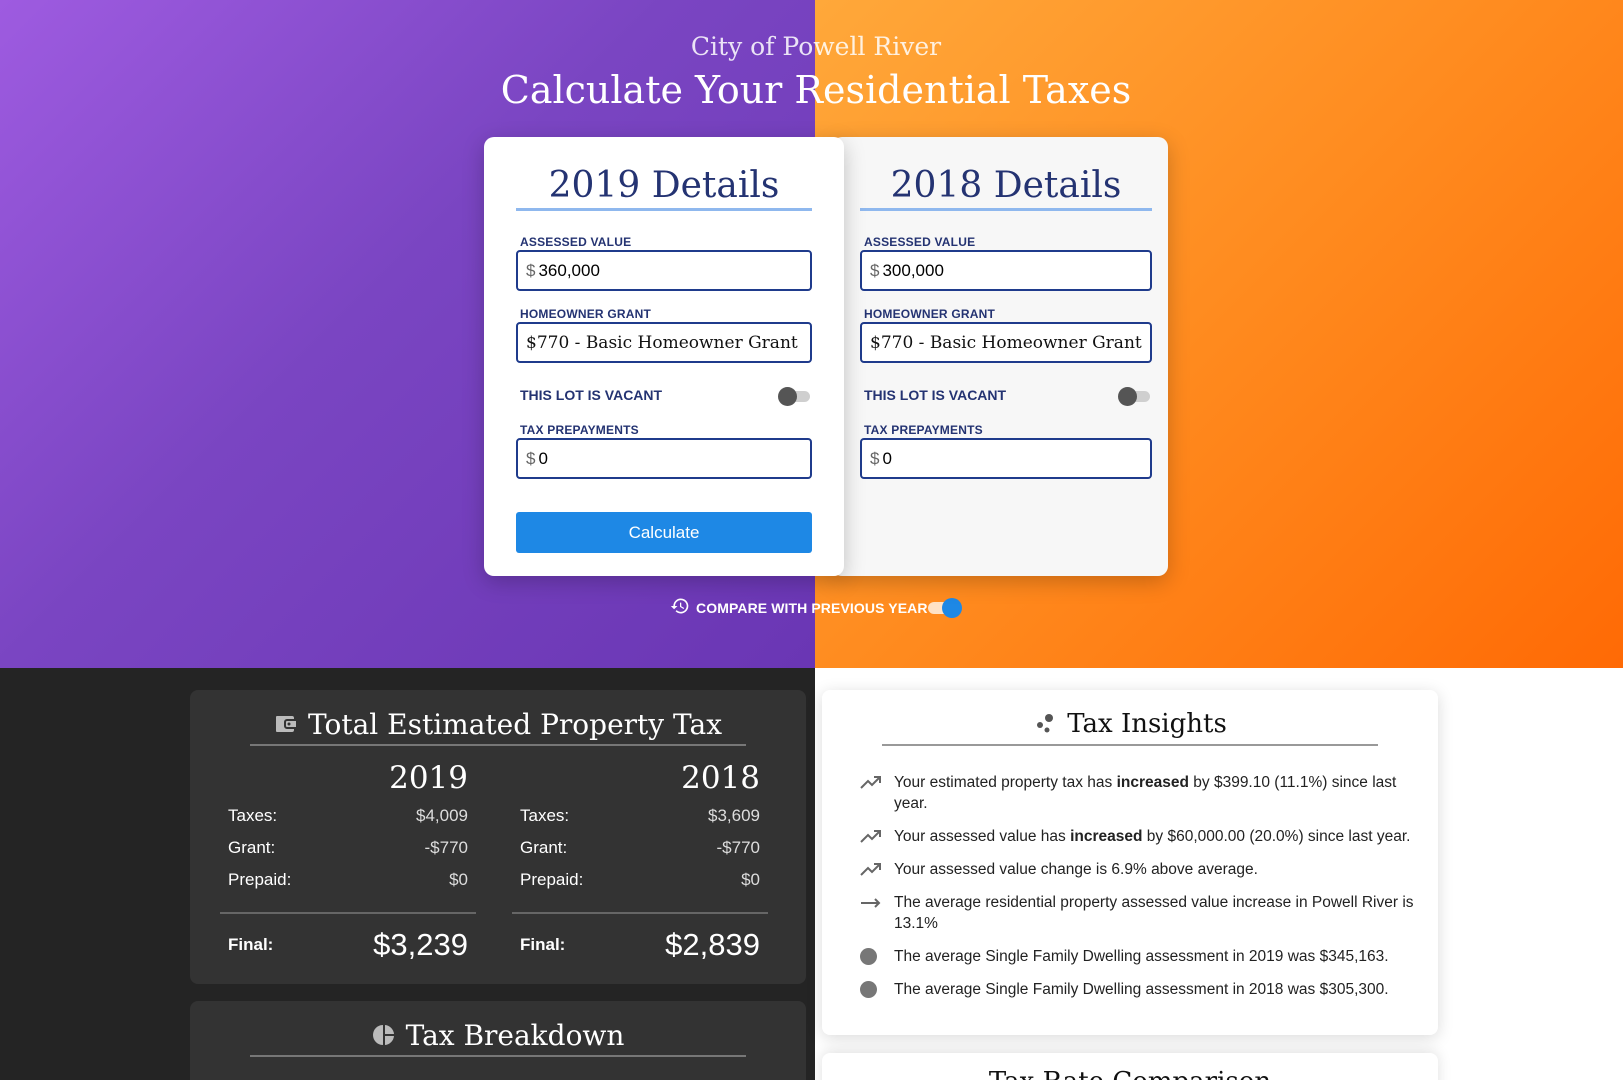 The height and width of the screenshot is (1080, 1623). What do you see at coordinates (680, 608) in the screenshot?
I see `history-icon` at bounding box center [680, 608].